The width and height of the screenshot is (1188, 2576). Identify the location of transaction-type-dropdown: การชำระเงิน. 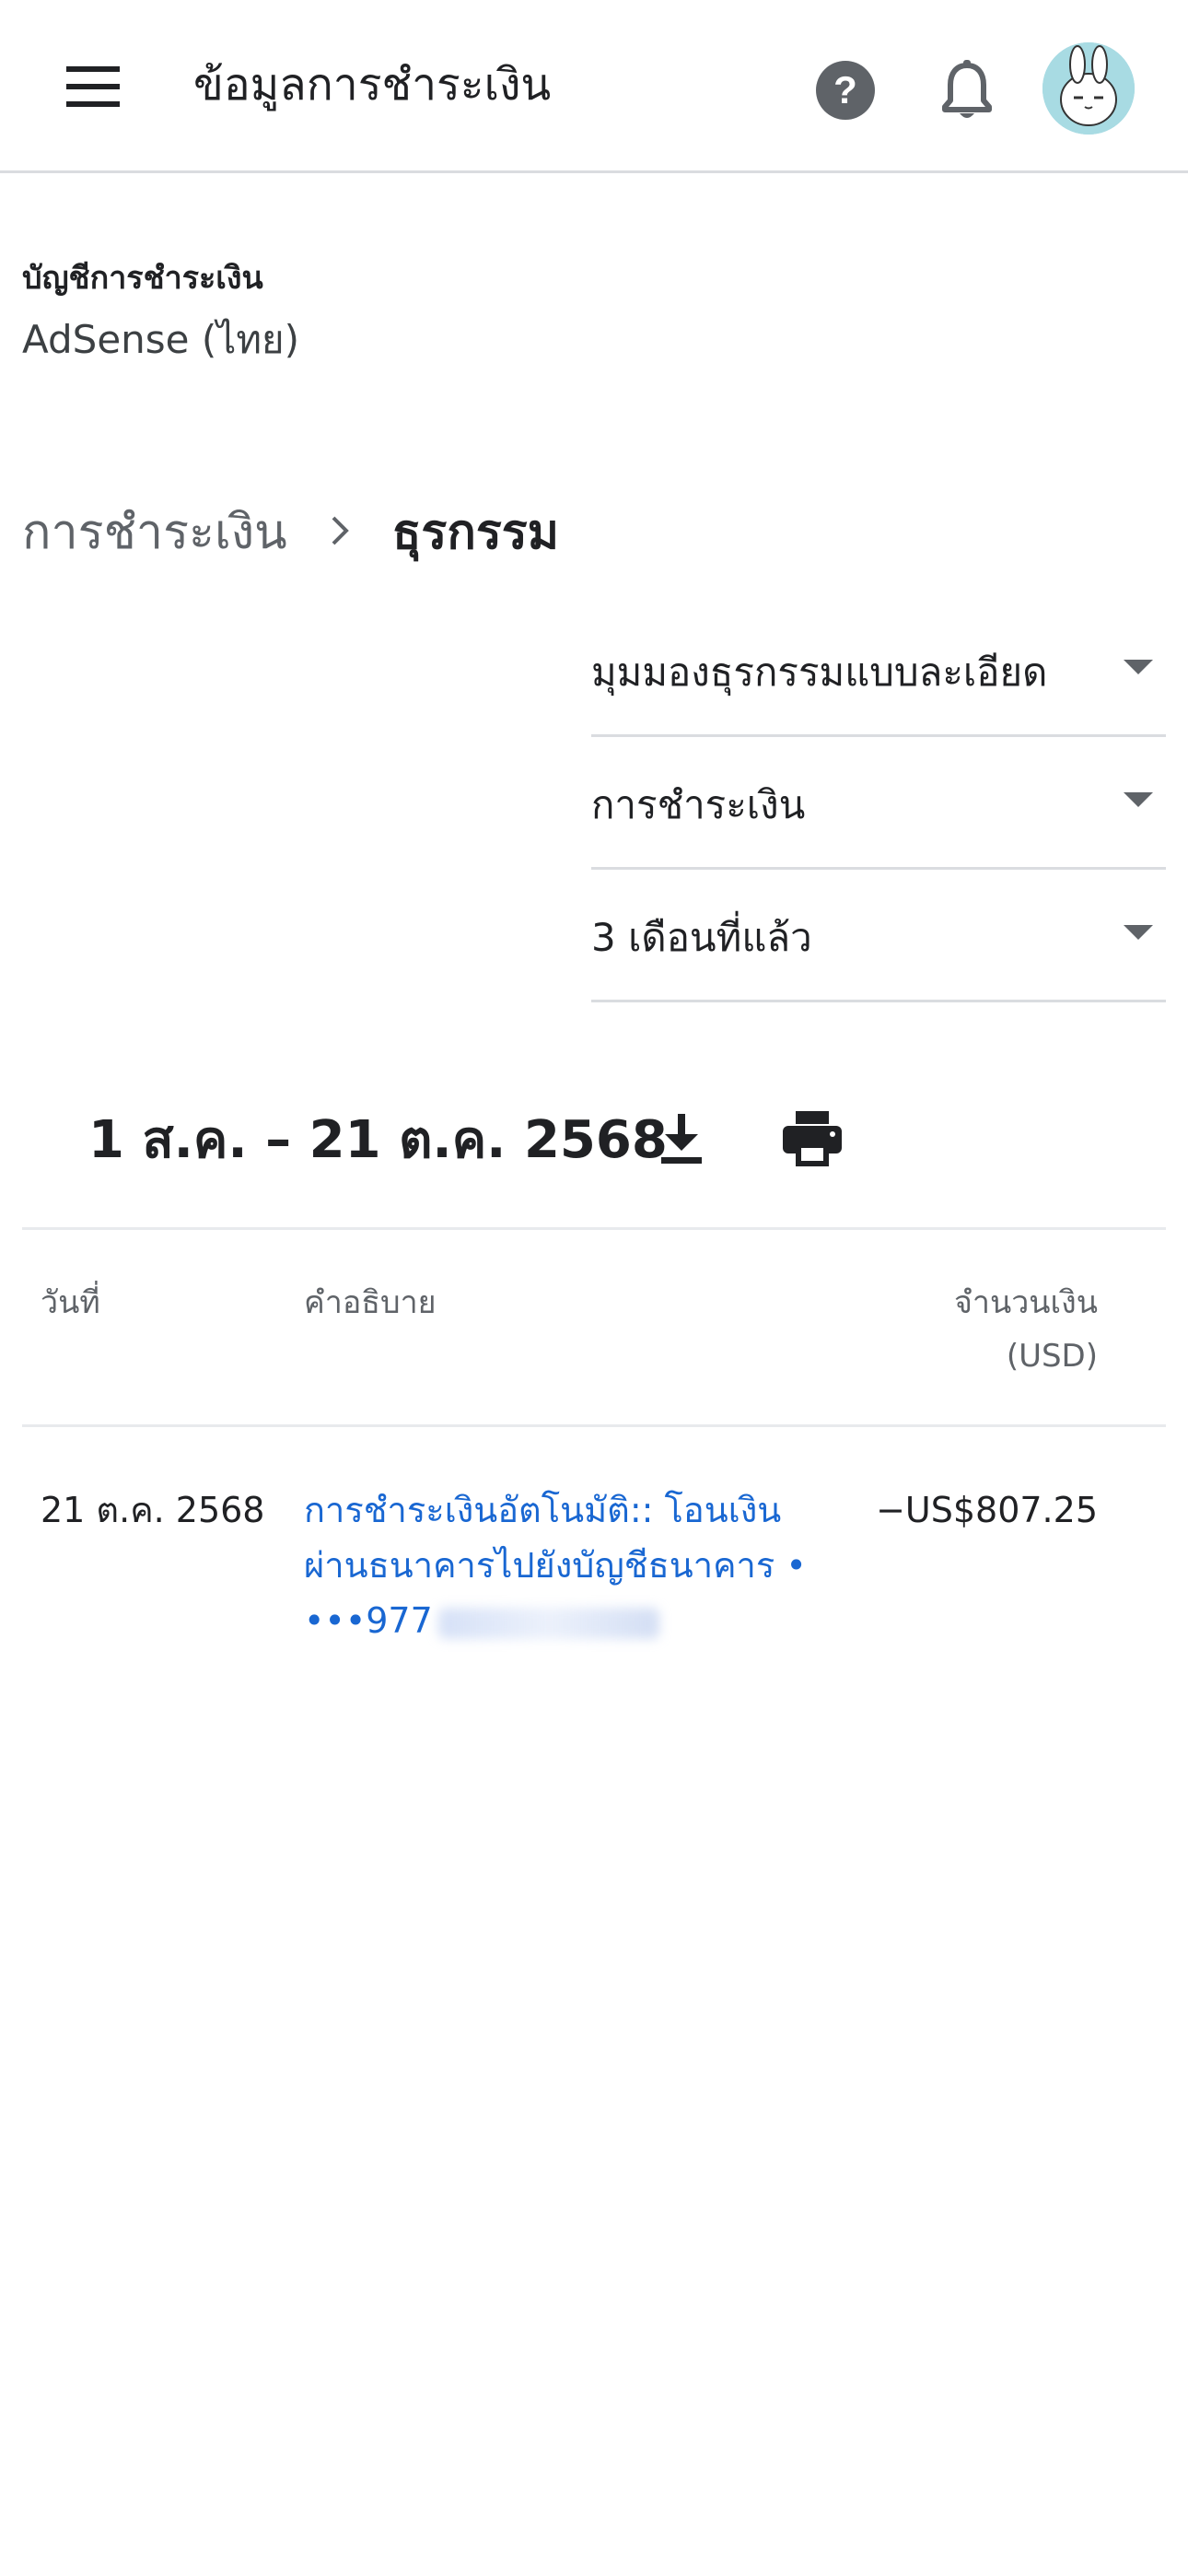
(878, 803).